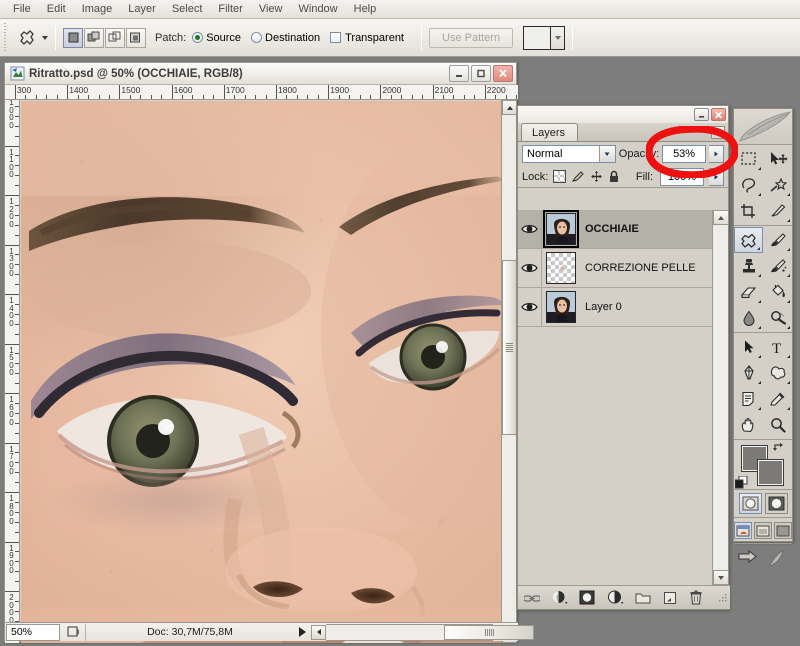 The image size is (800, 646). What do you see at coordinates (459, 73) in the screenshot?
I see `document-minimize-button` at bounding box center [459, 73].